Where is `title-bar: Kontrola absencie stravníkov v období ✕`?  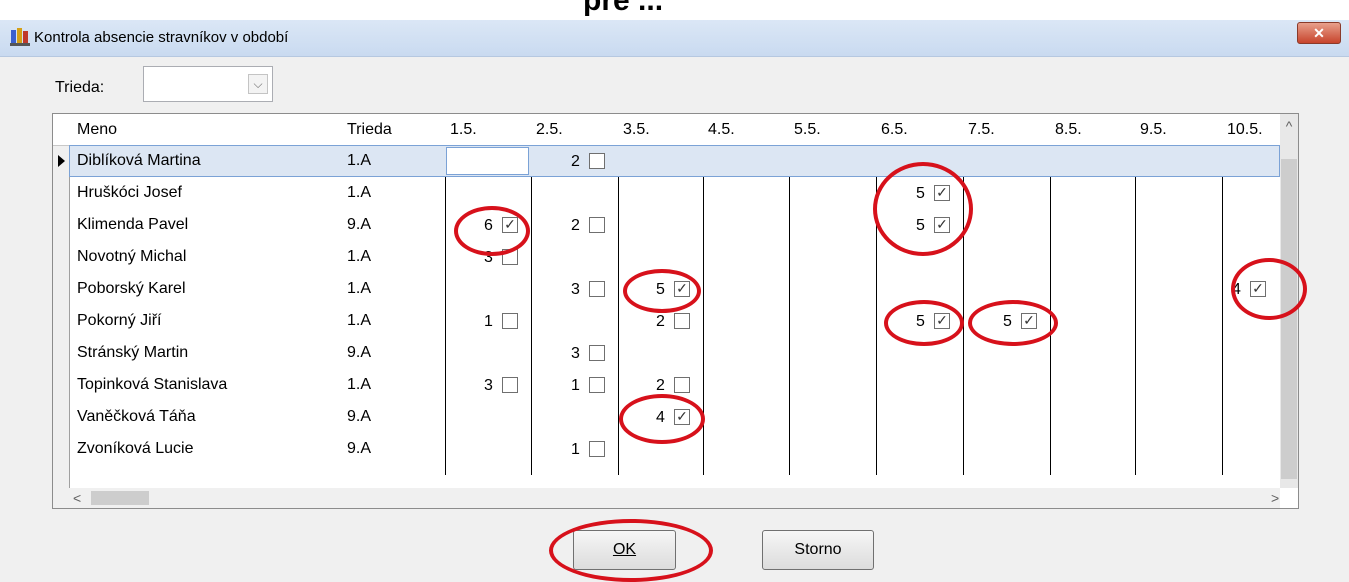
title-bar: Kontrola absencie stravníkov v období ✕ is located at coordinates (674, 38).